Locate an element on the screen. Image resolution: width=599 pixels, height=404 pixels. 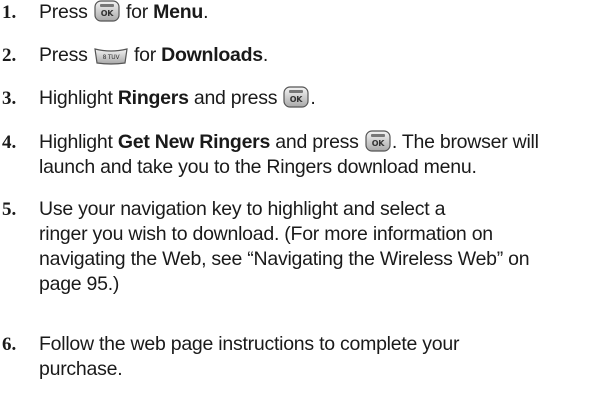
step-number: 3. is located at coordinates (9, 98).